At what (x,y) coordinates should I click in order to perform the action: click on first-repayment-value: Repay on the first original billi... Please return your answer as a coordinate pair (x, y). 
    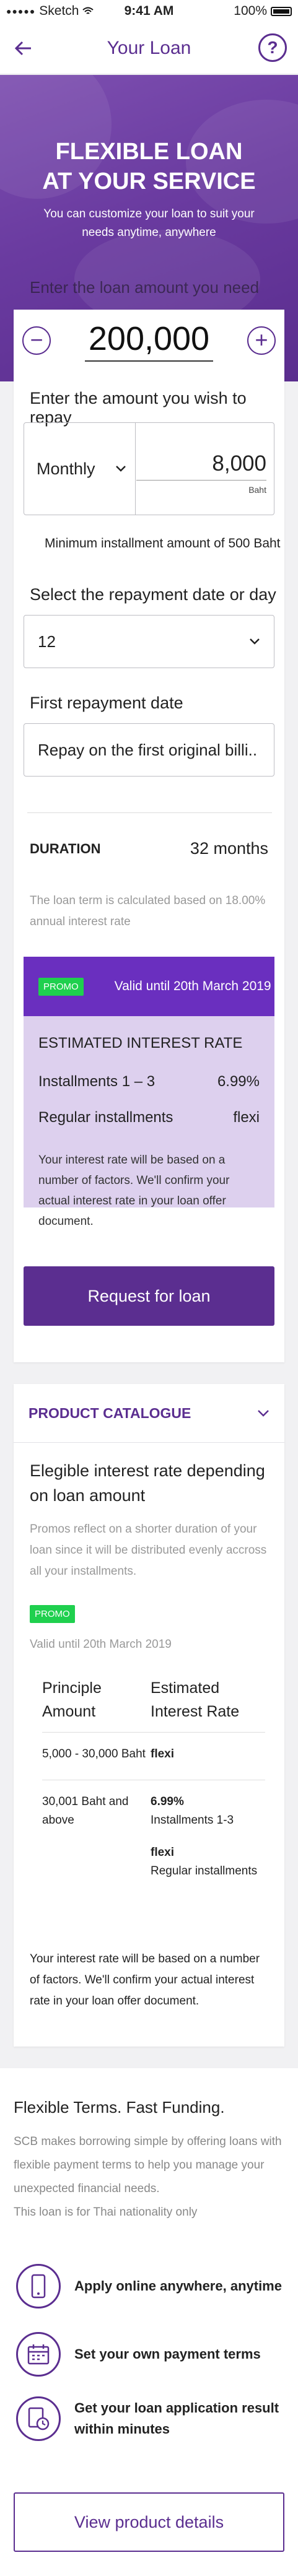
    Looking at the image, I should click on (148, 749).